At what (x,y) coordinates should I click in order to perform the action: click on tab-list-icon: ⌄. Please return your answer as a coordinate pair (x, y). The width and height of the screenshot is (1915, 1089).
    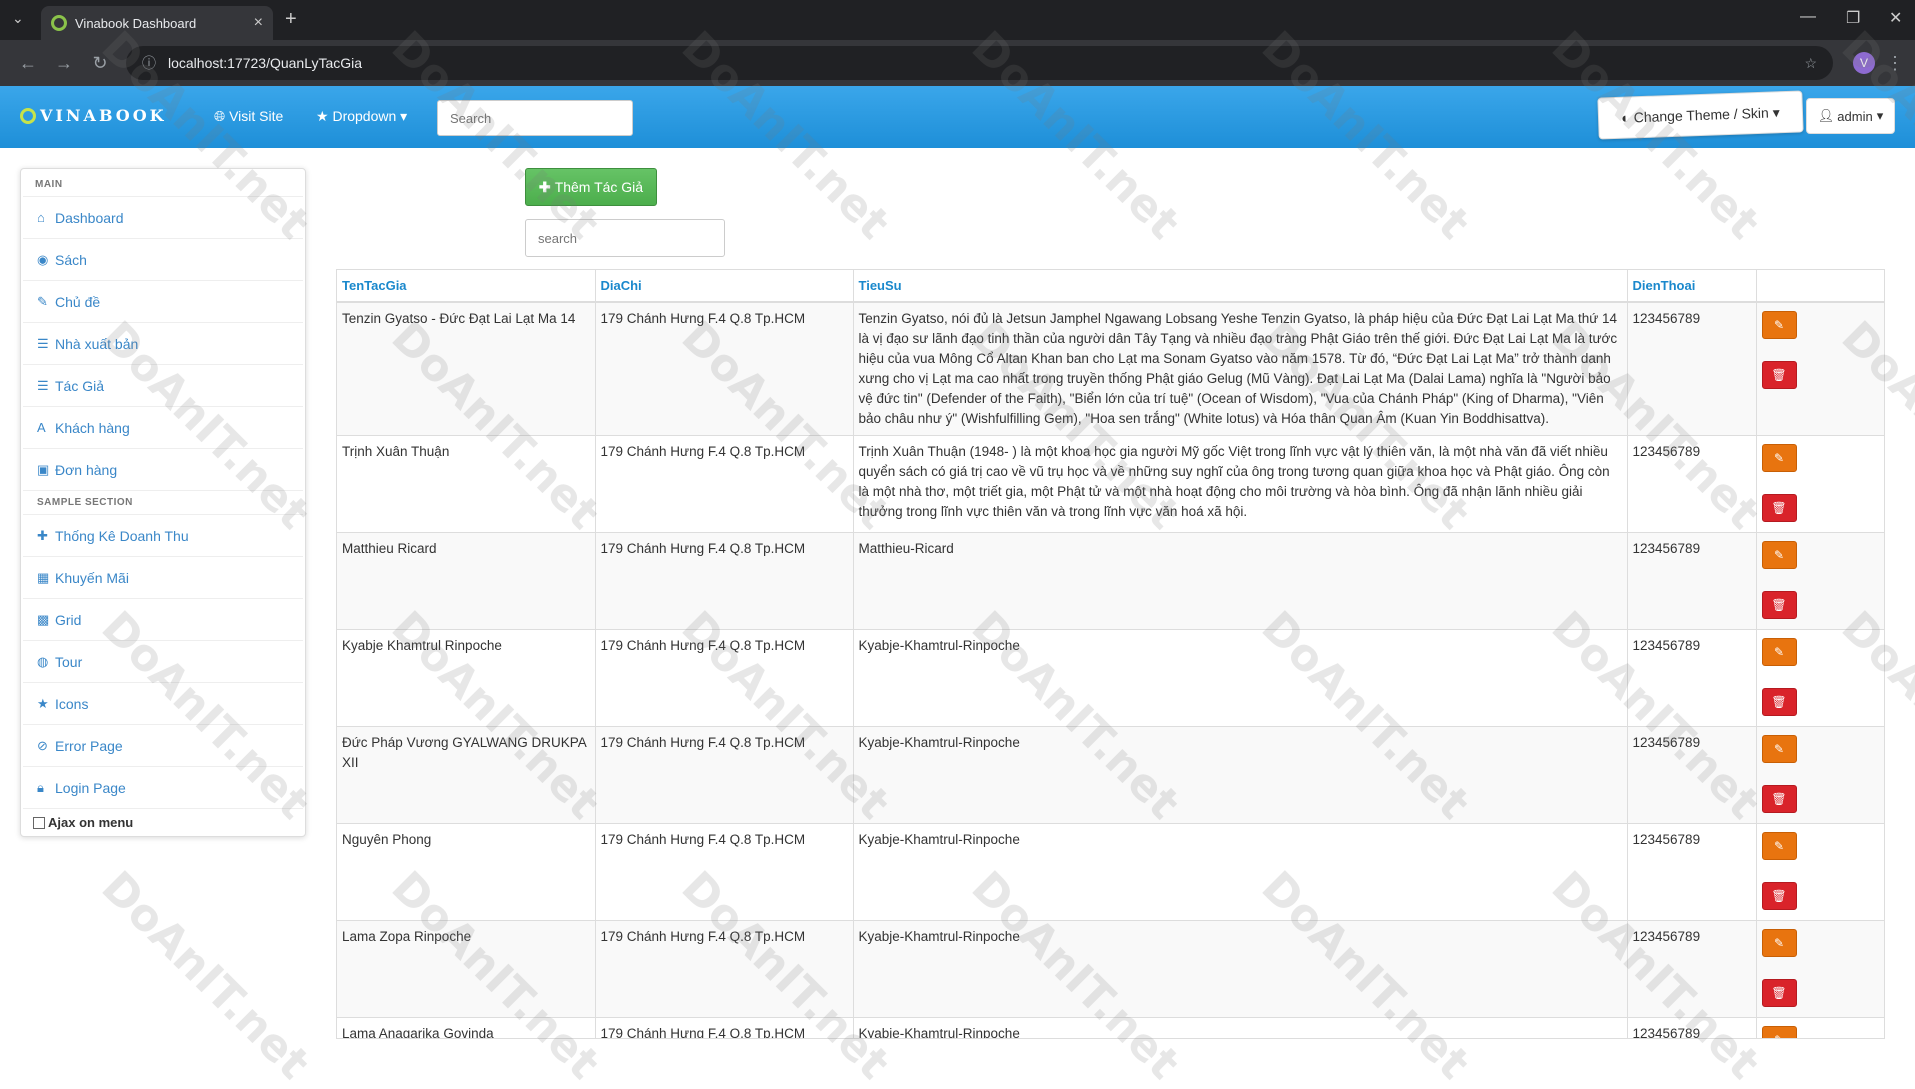
    Looking at the image, I should click on (18, 18).